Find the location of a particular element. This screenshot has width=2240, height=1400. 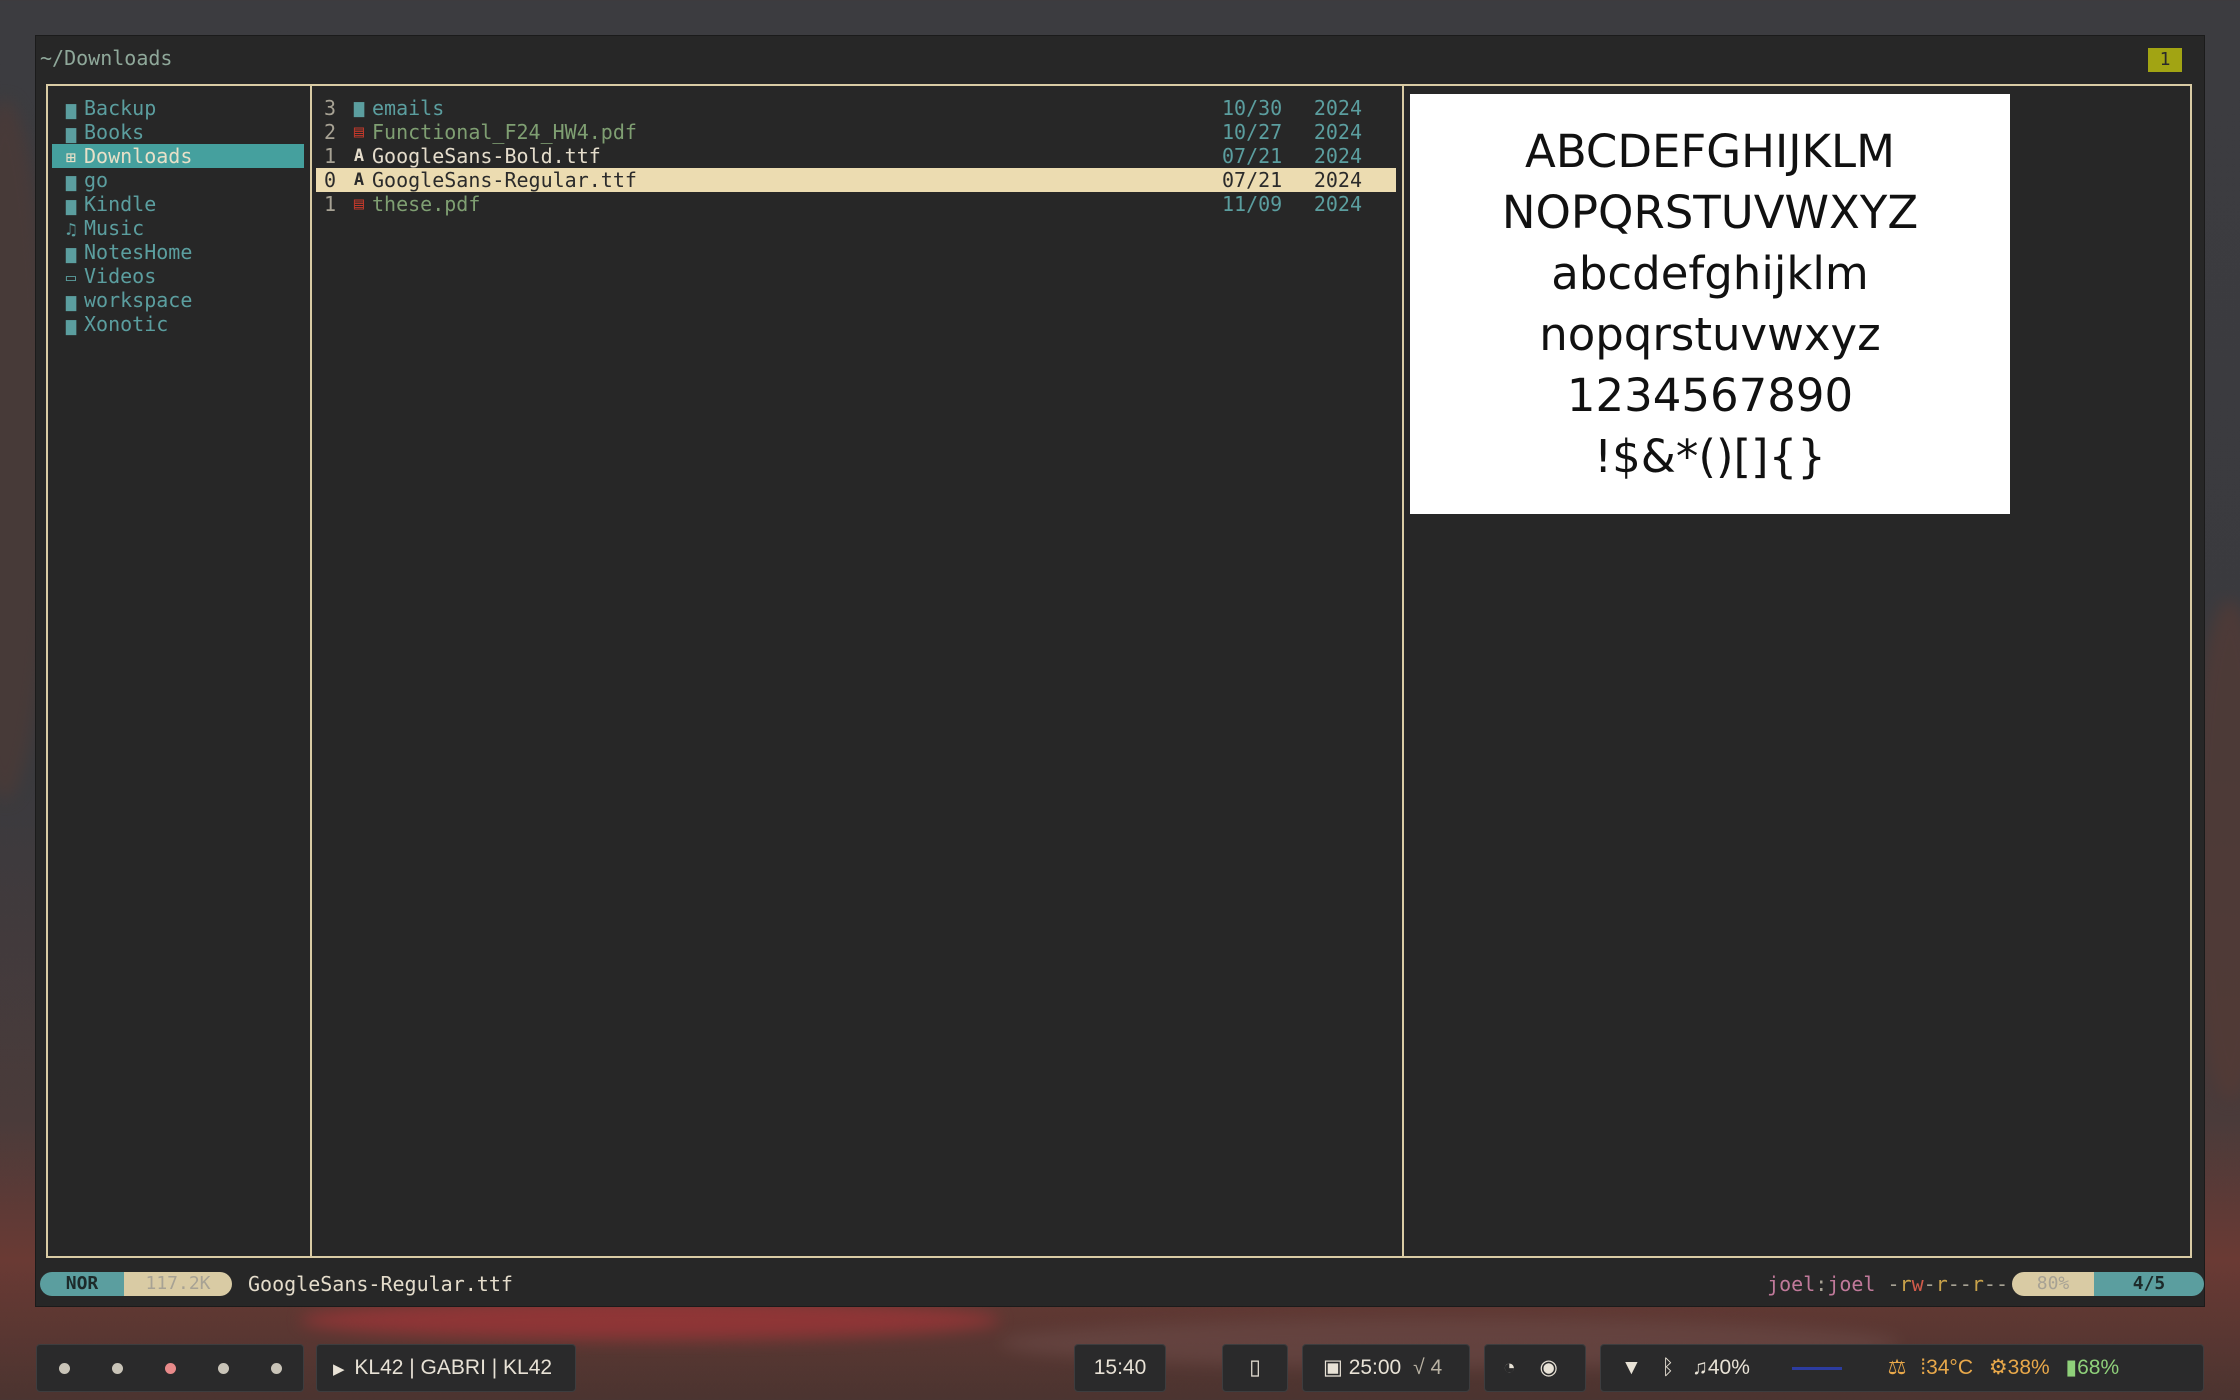

mode-indicator: NOR is located at coordinates (82, 1284).